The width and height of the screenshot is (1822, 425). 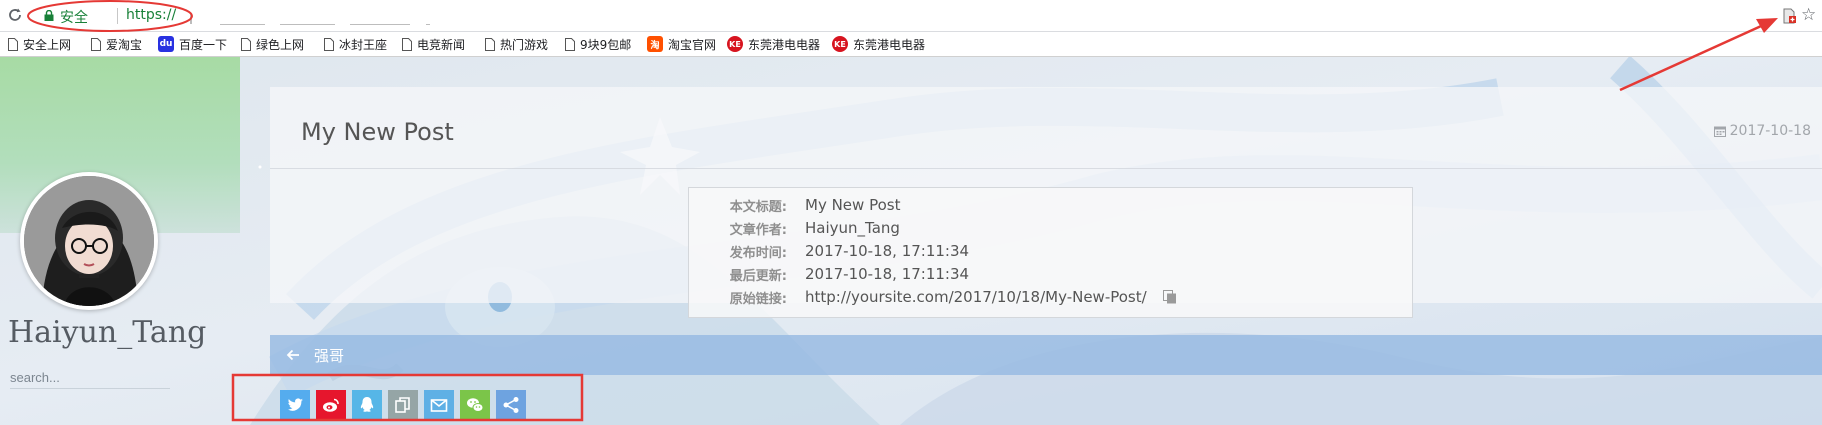 I want to click on bookmark-star-icon: ☆, so click(x=1808, y=15).